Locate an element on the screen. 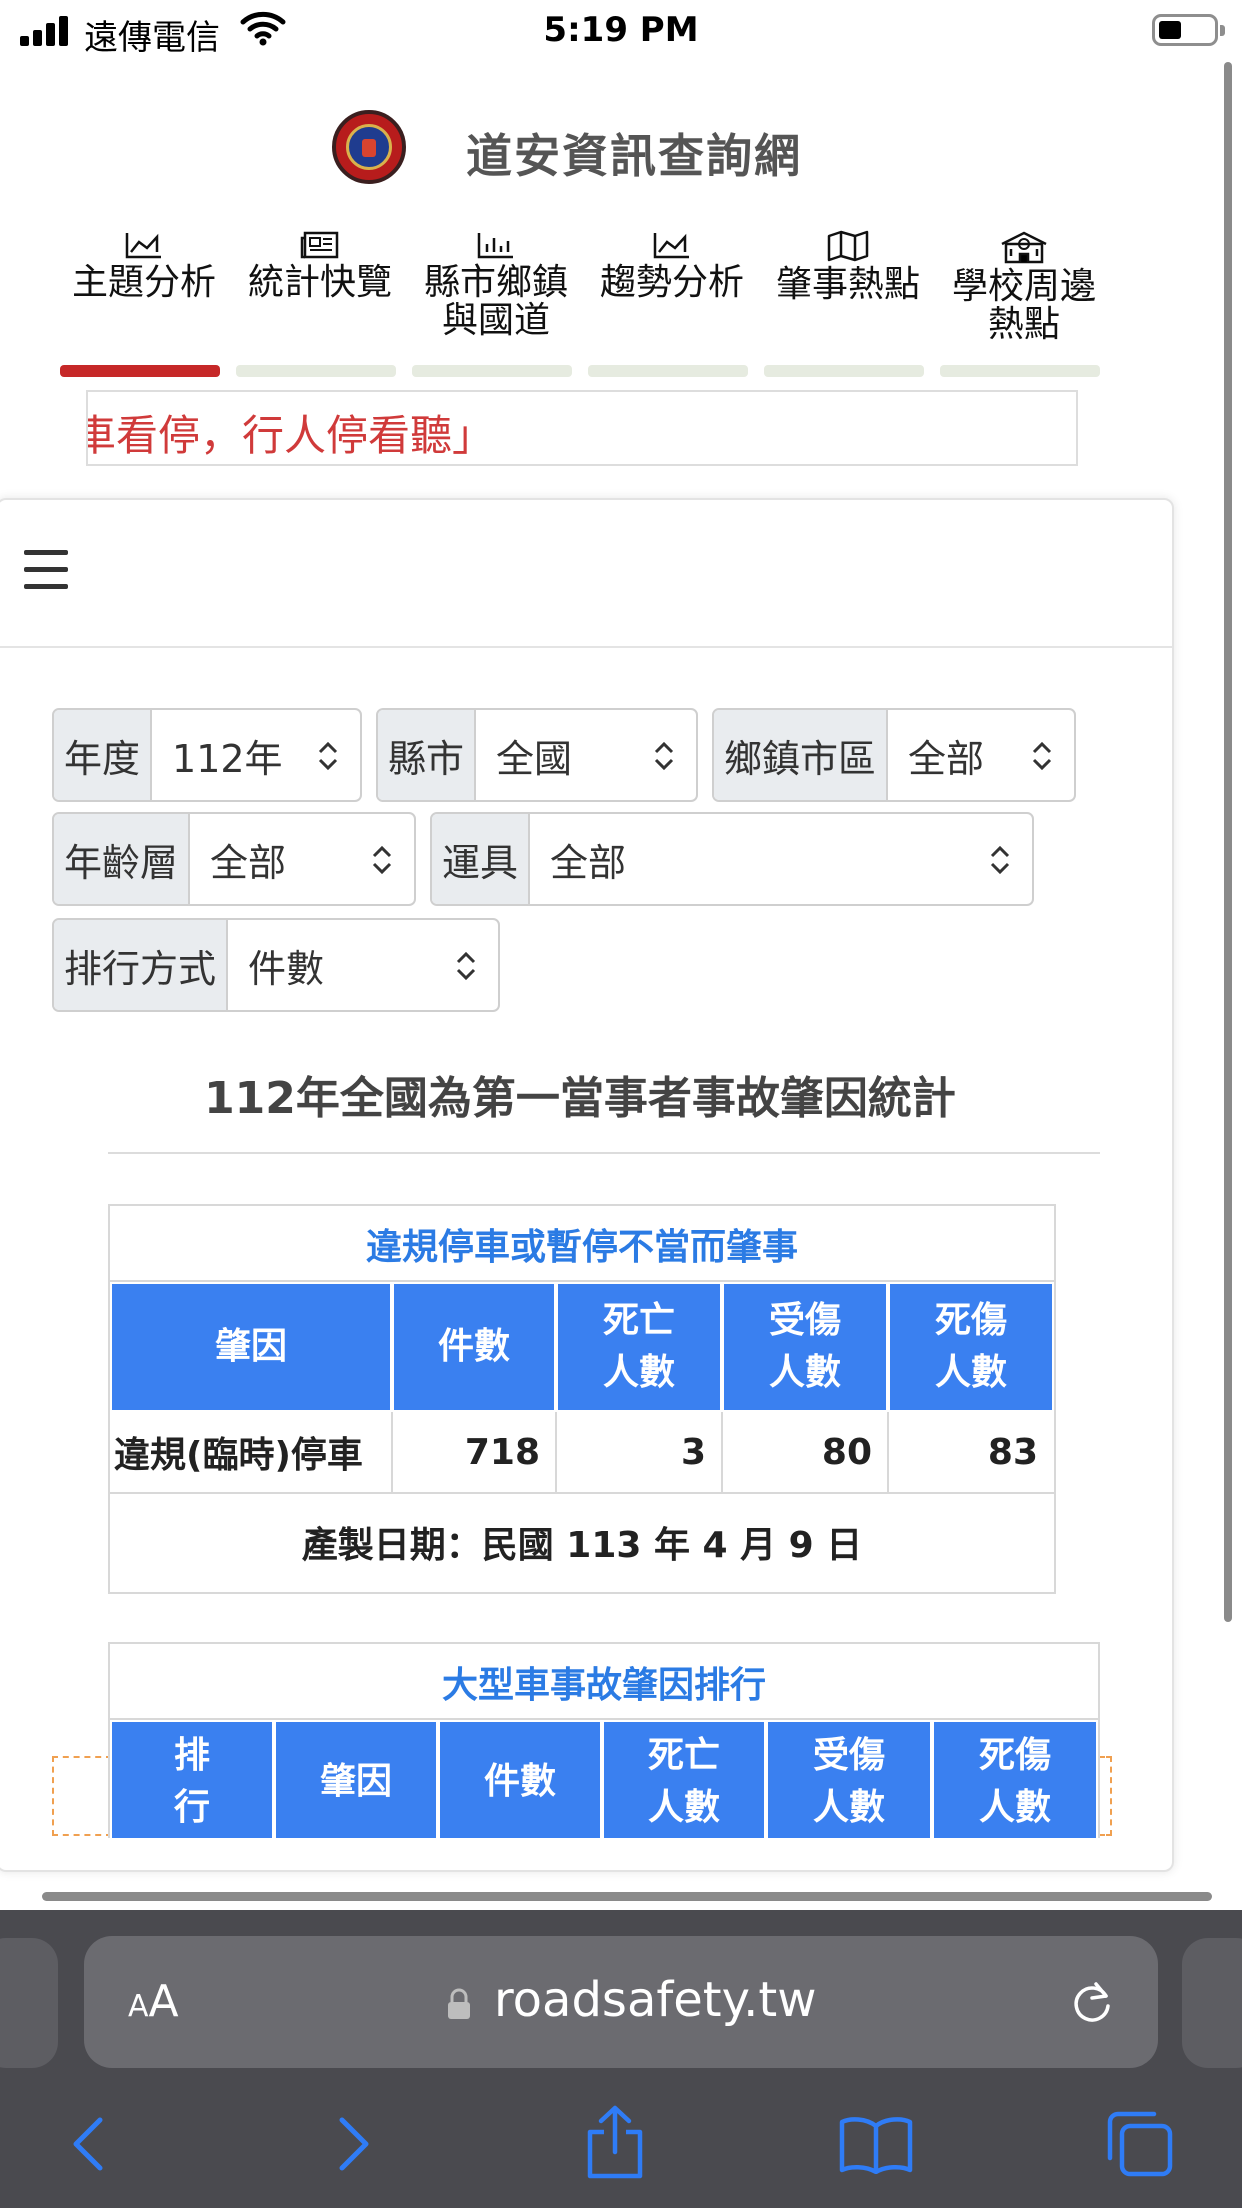 The height and width of the screenshot is (2208, 1242). filter-label: 運具 is located at coordinates (481, 859).